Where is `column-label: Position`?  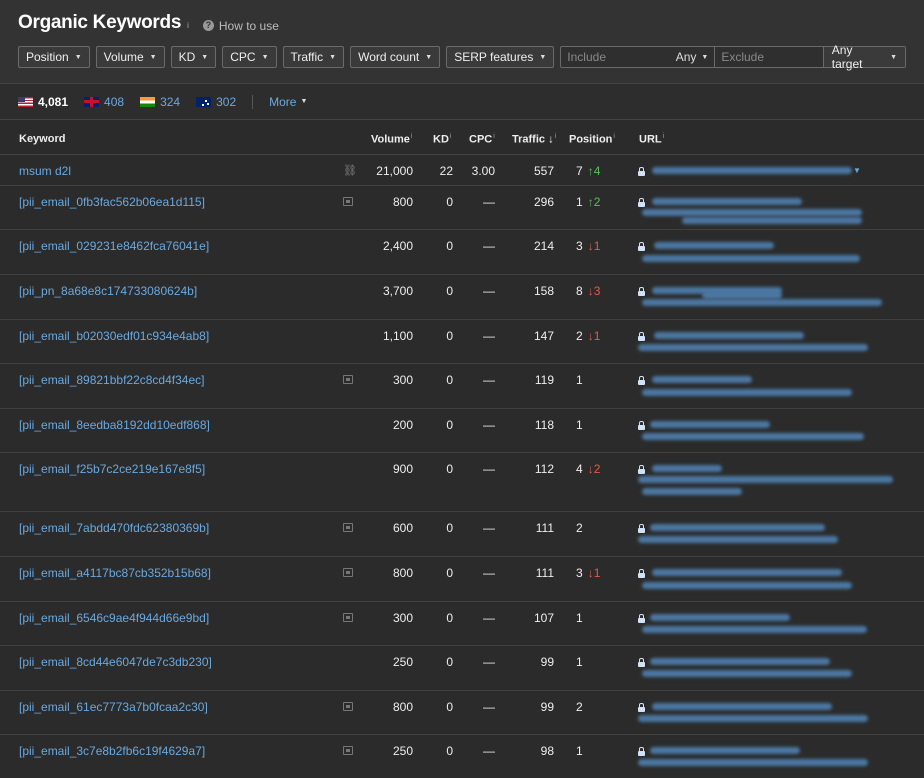 column-label: Position is located at coordinates (591, 139).